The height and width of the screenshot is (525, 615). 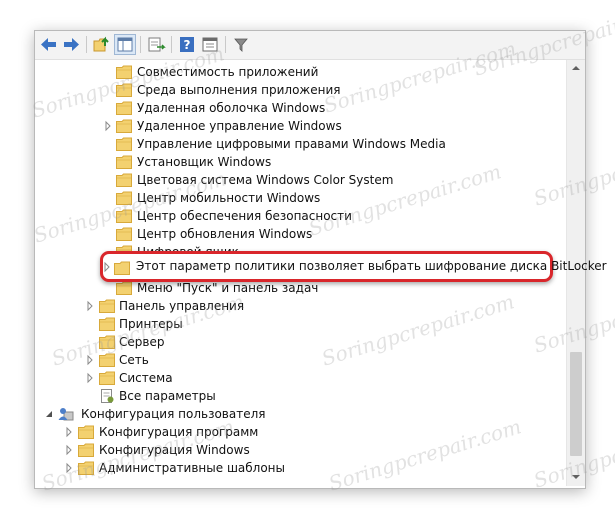 I want to click on tree-item-label: Удаленная оболочка Windows, so click(x=231, y=108).